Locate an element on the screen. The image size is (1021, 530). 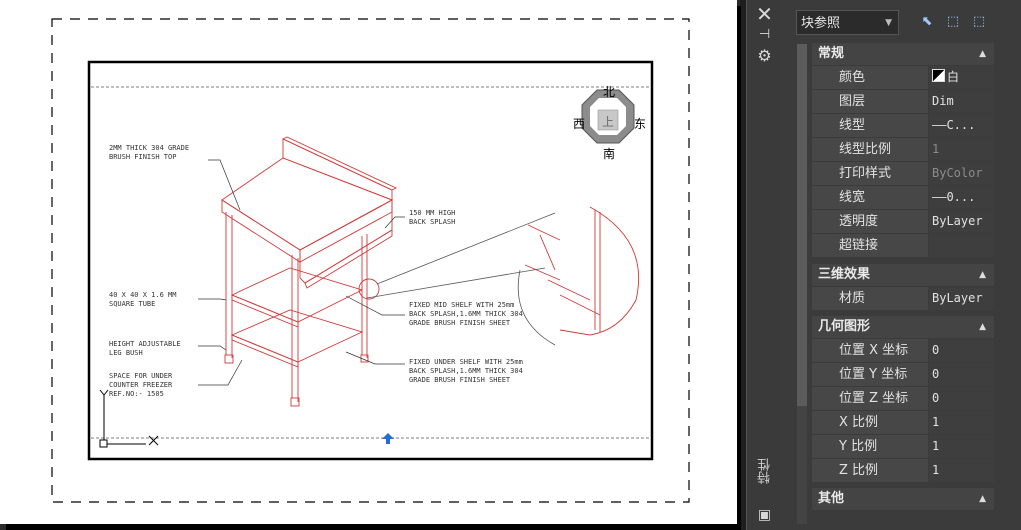
prop-key: 颜色 is located at coordinates (870, 77).